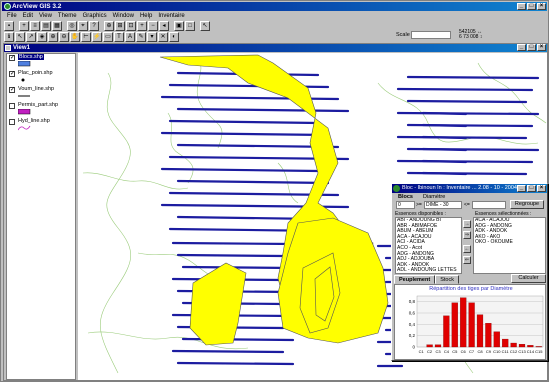 This screenshot has width=549, height=382. What do you see at coordinates (41, 110) in the screenshot?
I see `legend-layer: Permis_part.shp` at bounding box center [41, 110].